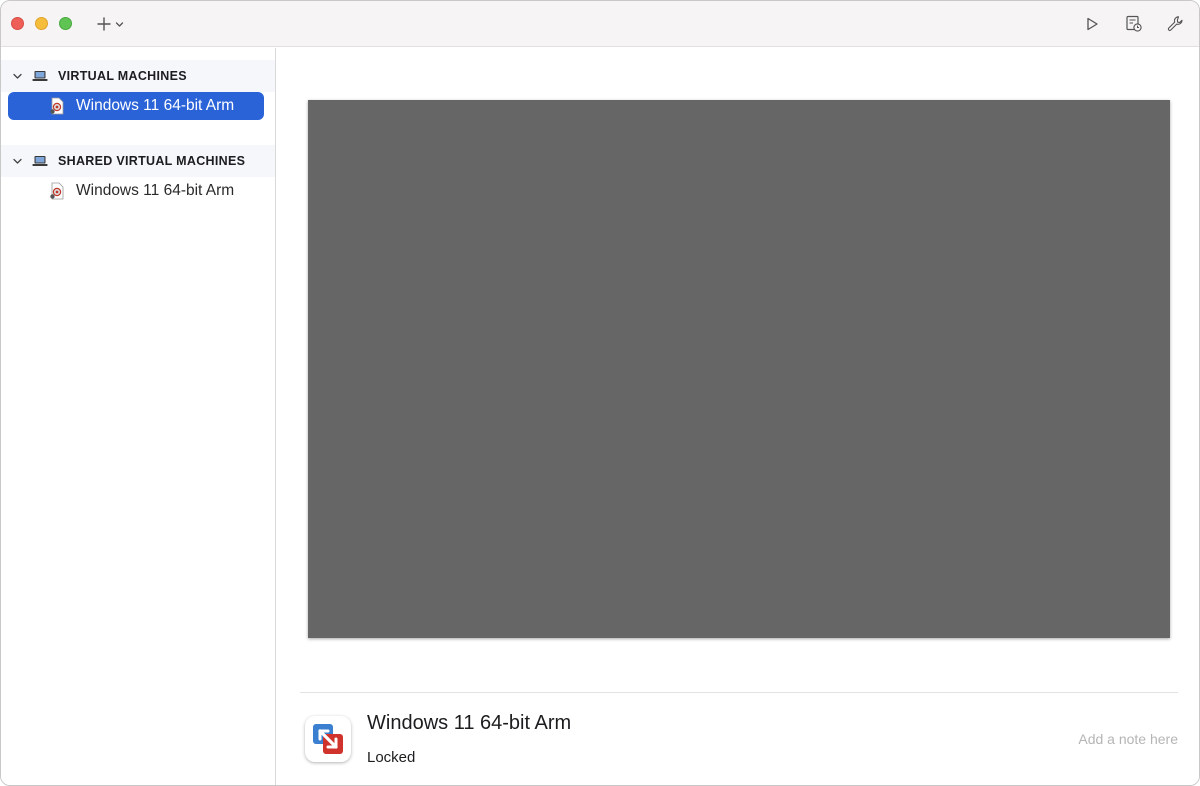 This screenshot has height=786, width=1200. I want to click on add-vm-button, so click(110, 24).